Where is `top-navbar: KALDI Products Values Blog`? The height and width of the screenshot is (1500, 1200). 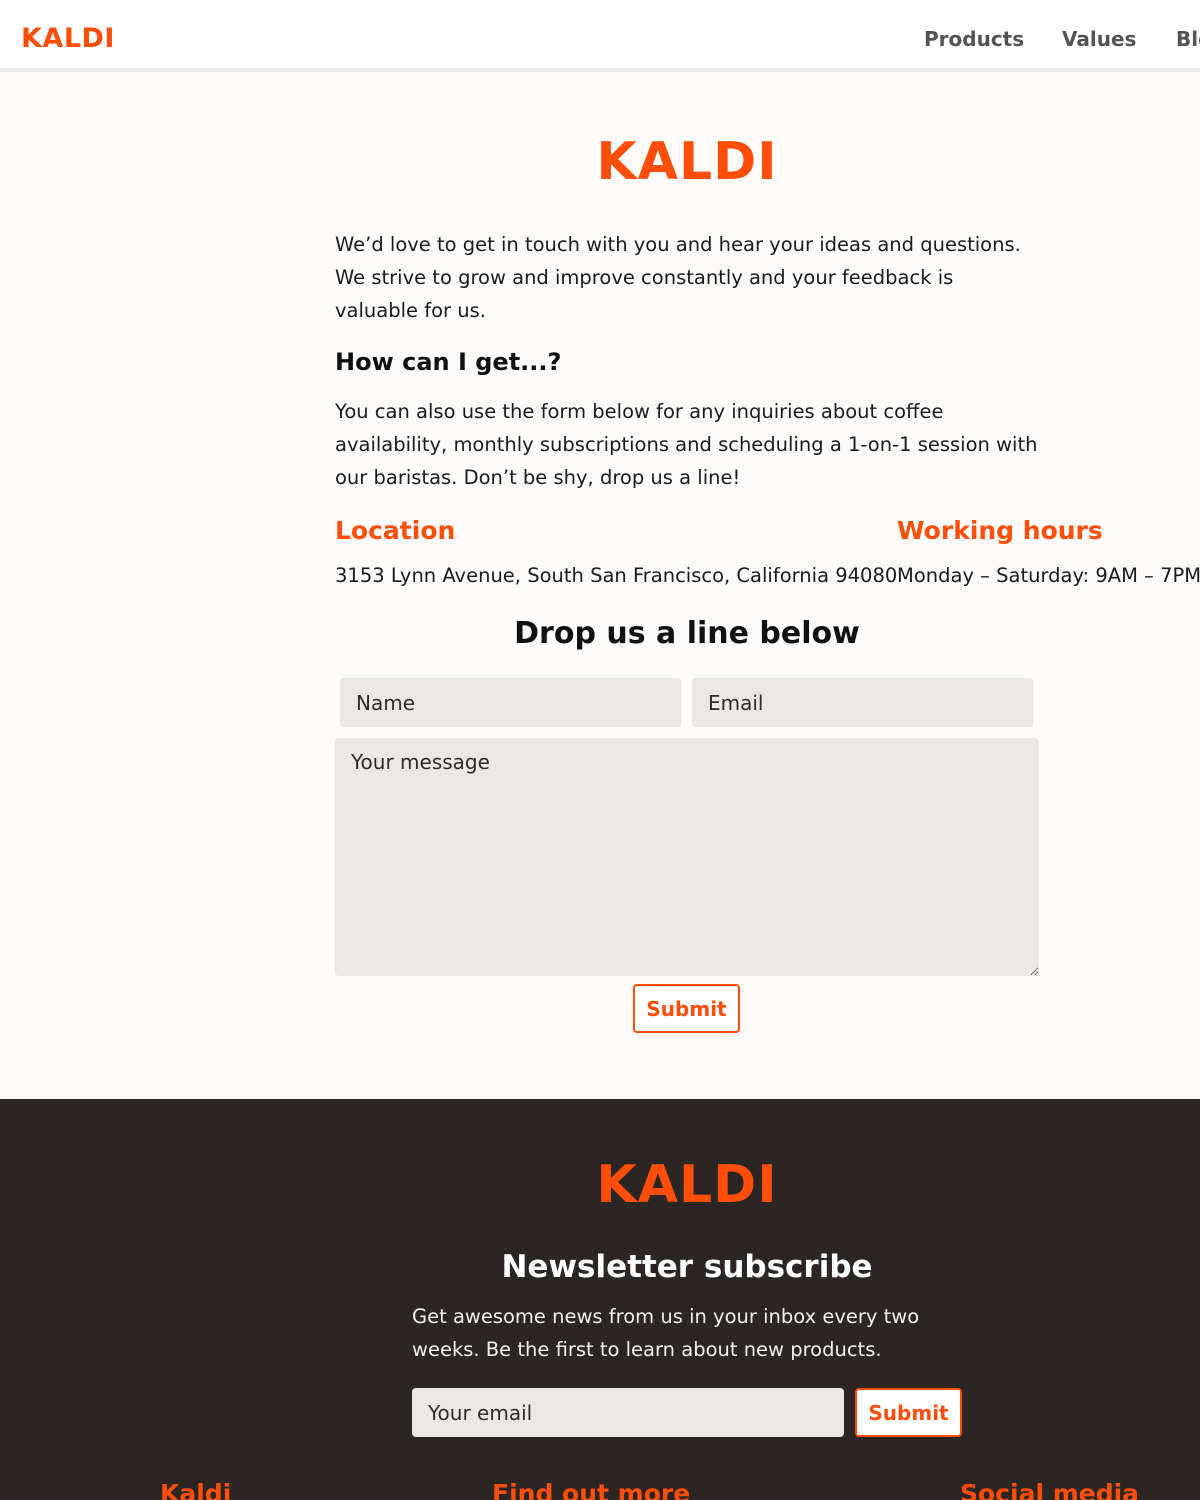
top-navbar: KALDI Products Values Blog is located at coordinates (600, 36).